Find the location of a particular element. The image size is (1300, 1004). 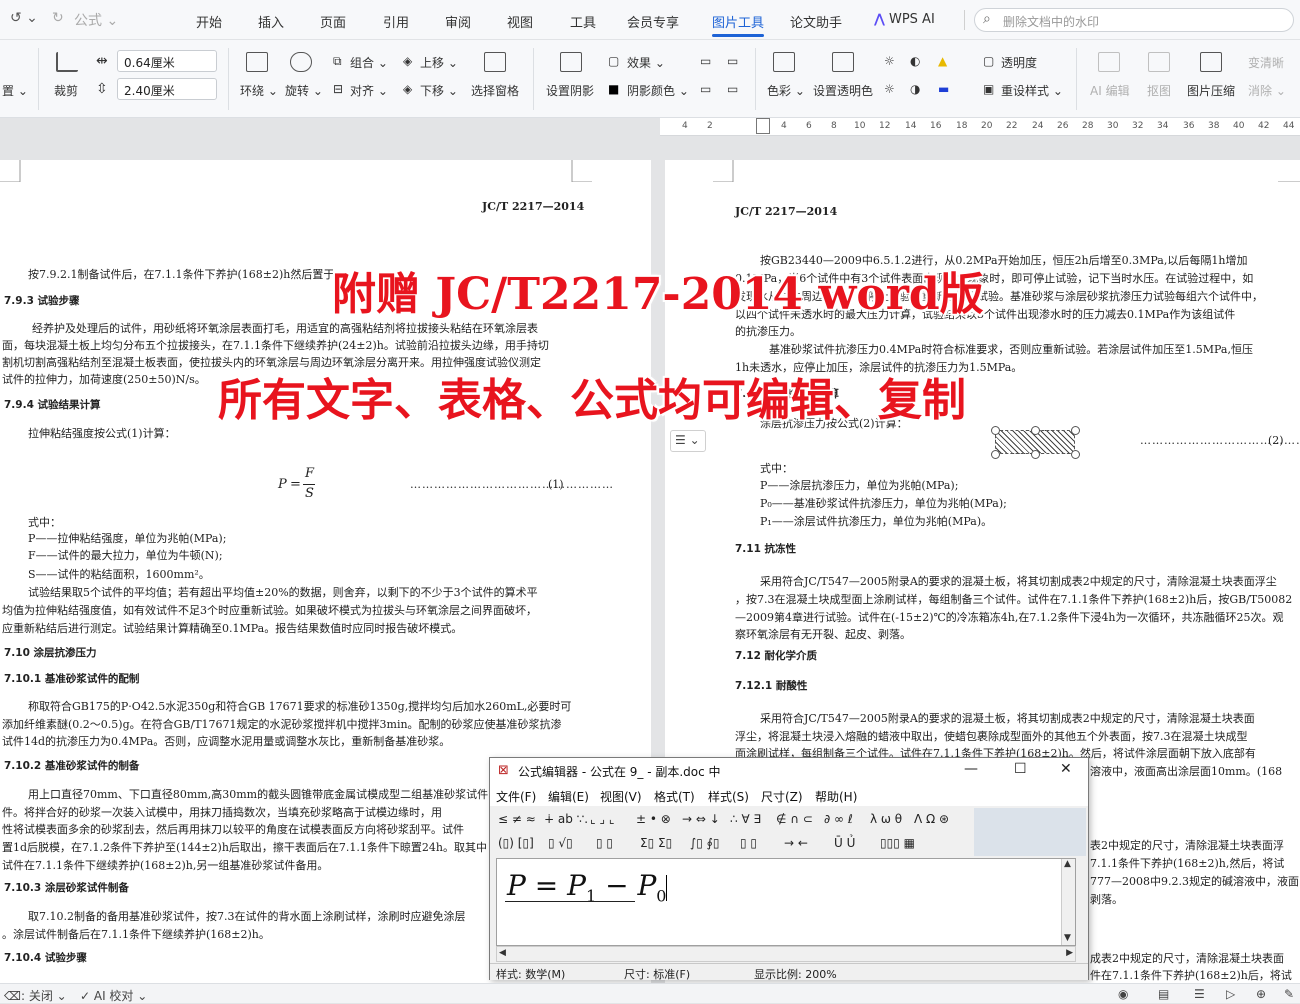

change-clear-button: 变清晰 is located at coordinates (1266, 62).